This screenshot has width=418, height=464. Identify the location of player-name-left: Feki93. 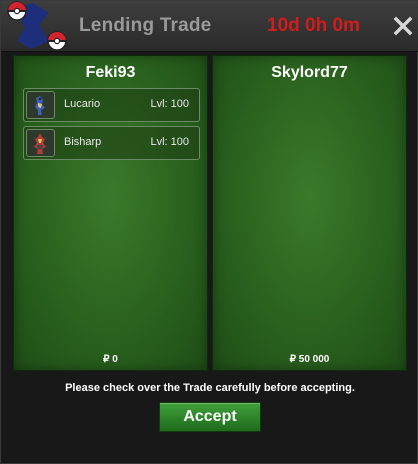
(110, 72).